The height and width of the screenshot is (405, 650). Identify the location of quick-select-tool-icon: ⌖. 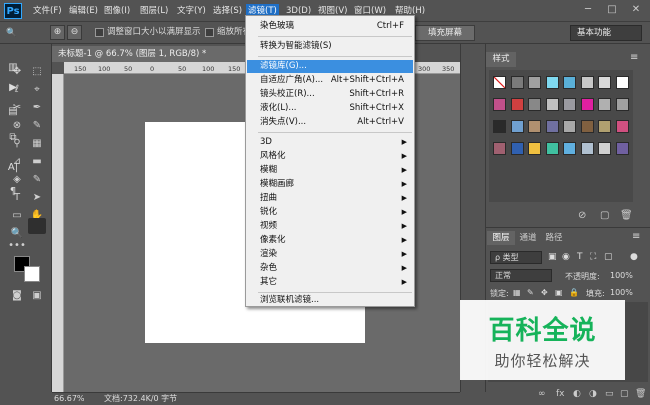
(37, 90).